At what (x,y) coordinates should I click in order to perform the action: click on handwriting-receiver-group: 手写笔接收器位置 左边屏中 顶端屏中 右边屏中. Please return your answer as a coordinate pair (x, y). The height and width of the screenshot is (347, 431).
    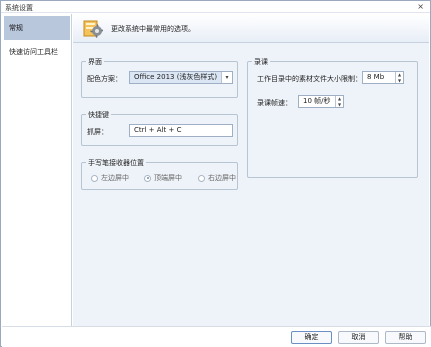
    Looking at the image, I should click on (159, 174).